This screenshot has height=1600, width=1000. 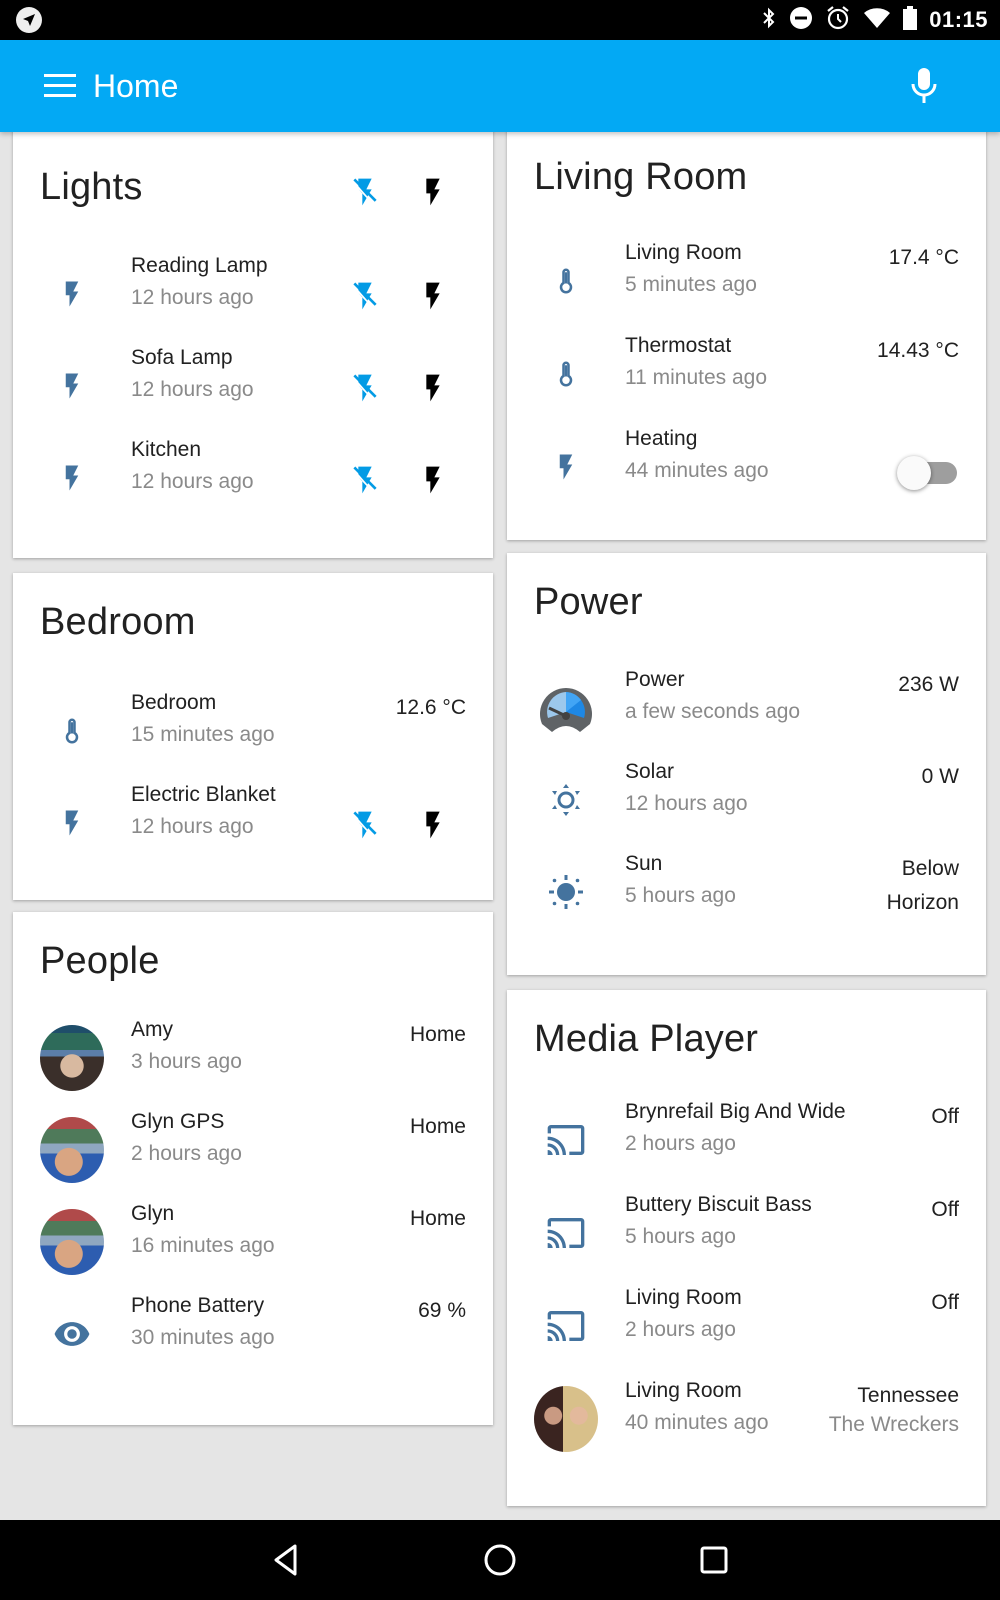 I want to click on do-not-disturb-icon, so click(x=801, y=20).